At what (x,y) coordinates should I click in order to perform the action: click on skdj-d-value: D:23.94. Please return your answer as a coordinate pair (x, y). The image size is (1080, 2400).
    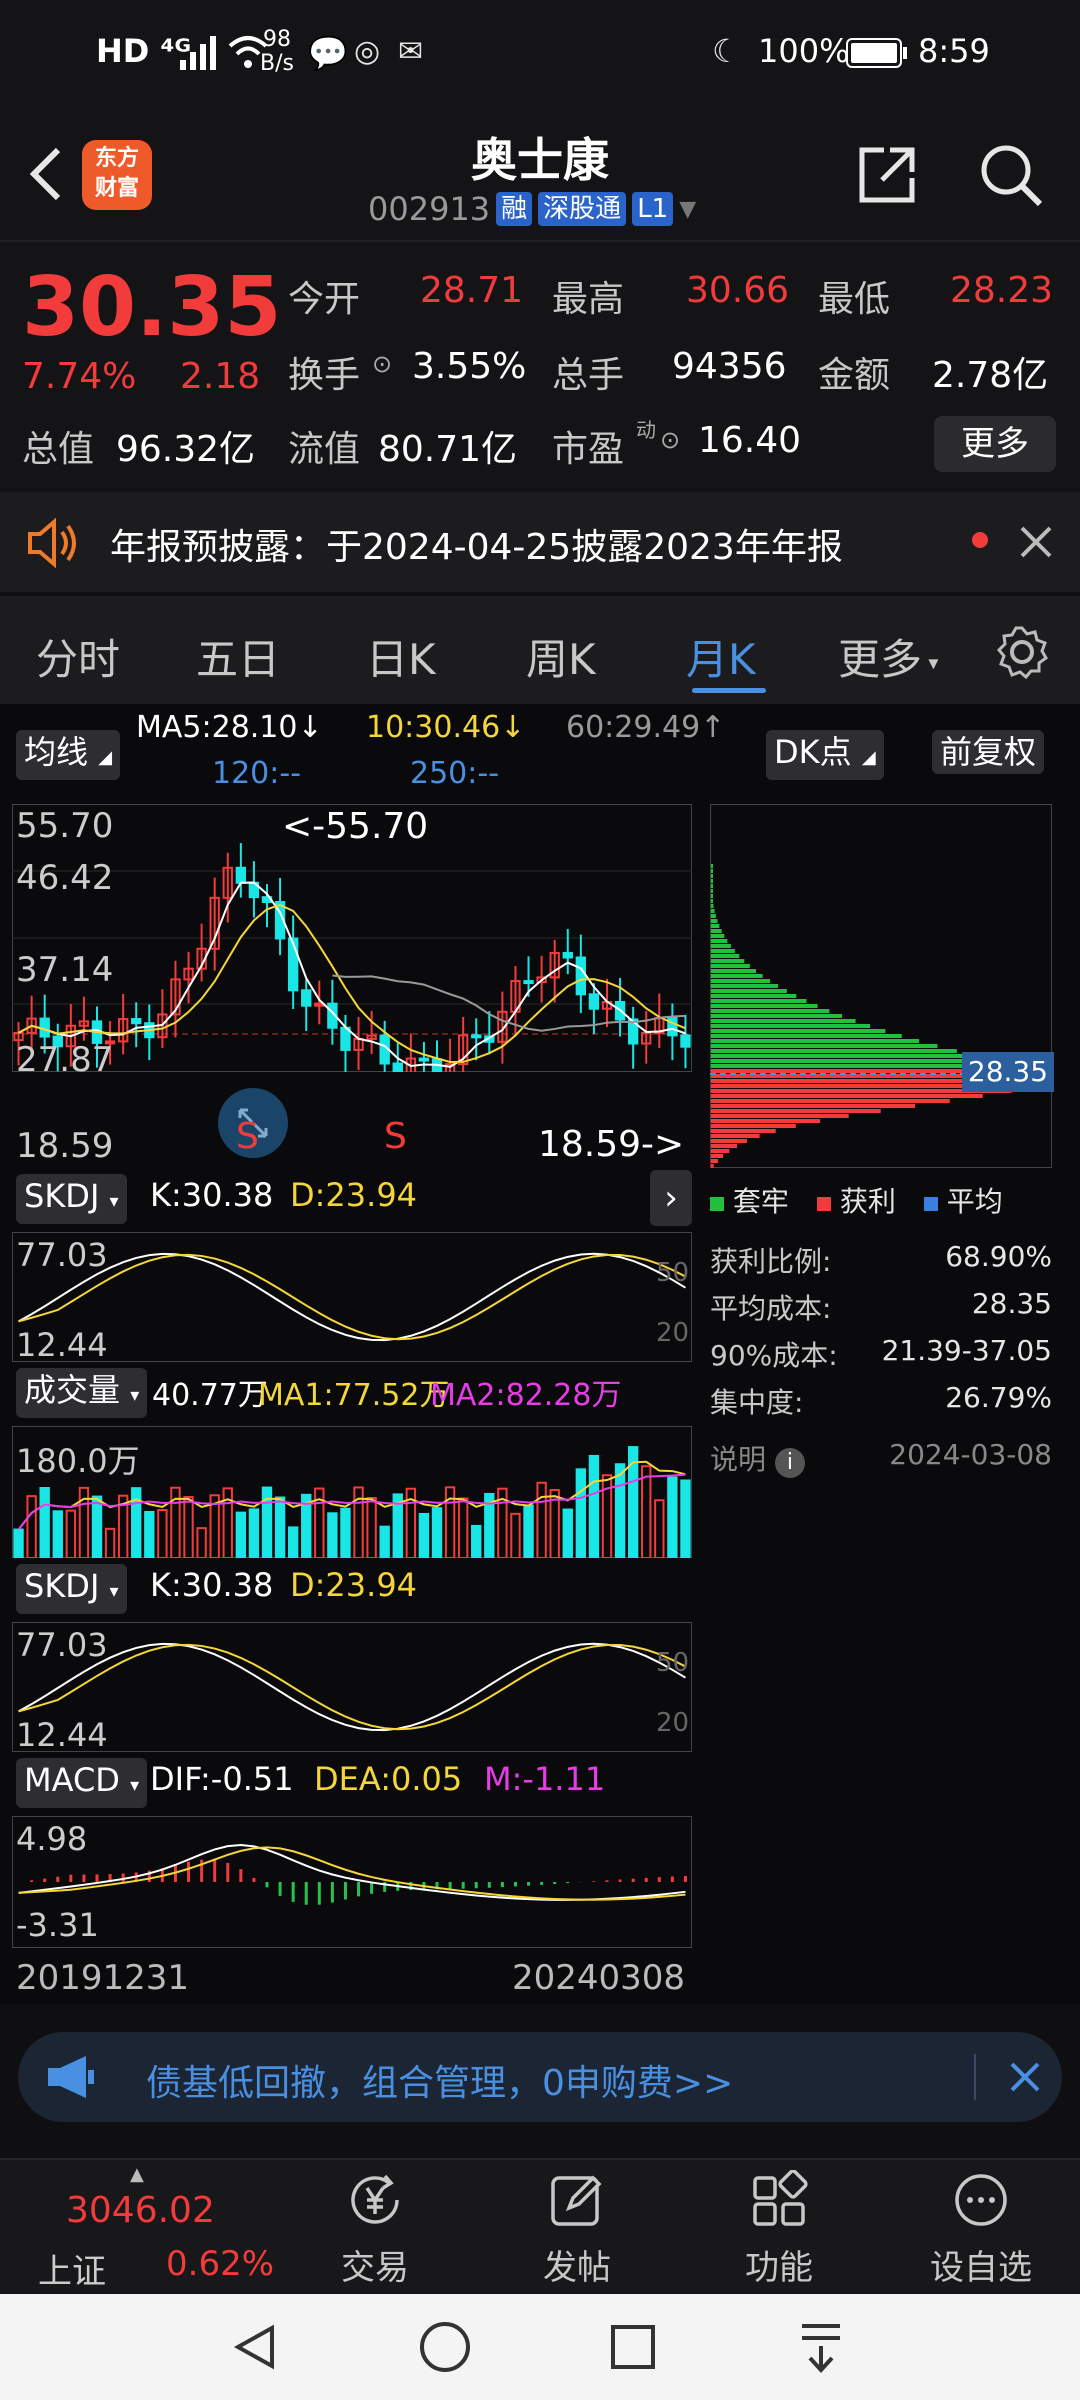
    Looking at the image, I should click on (354, 1195).